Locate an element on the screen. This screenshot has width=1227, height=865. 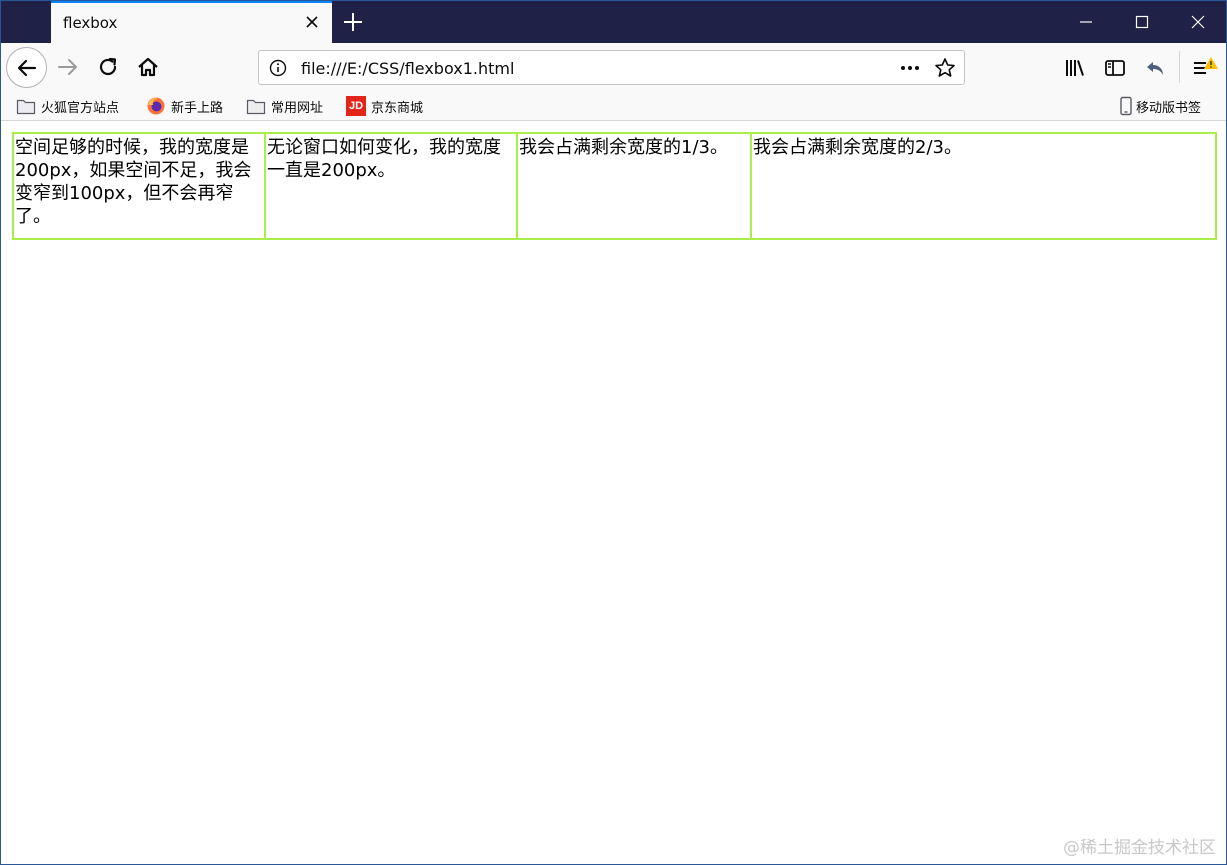
tab-bar: flexbox is located at coordinates (613, 22).